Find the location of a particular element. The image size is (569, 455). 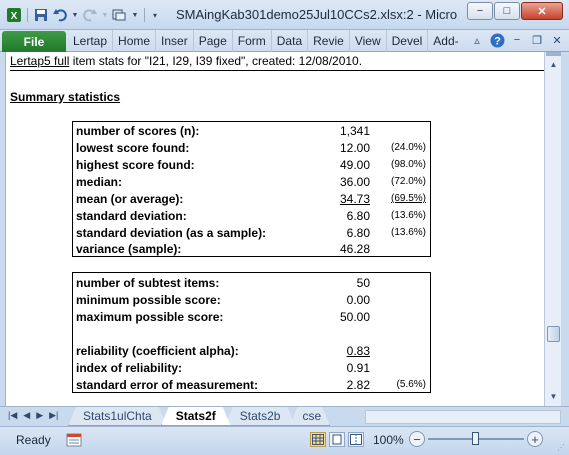

sheet-tab-stats1ulchta: Stats1ulChta is located at coordinates (117, 416).